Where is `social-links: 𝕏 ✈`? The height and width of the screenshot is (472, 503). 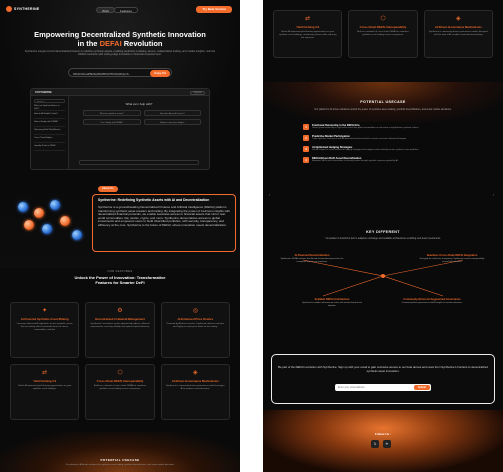
social-links: 𝕏 ✈ is located at coordinates (381, 444).